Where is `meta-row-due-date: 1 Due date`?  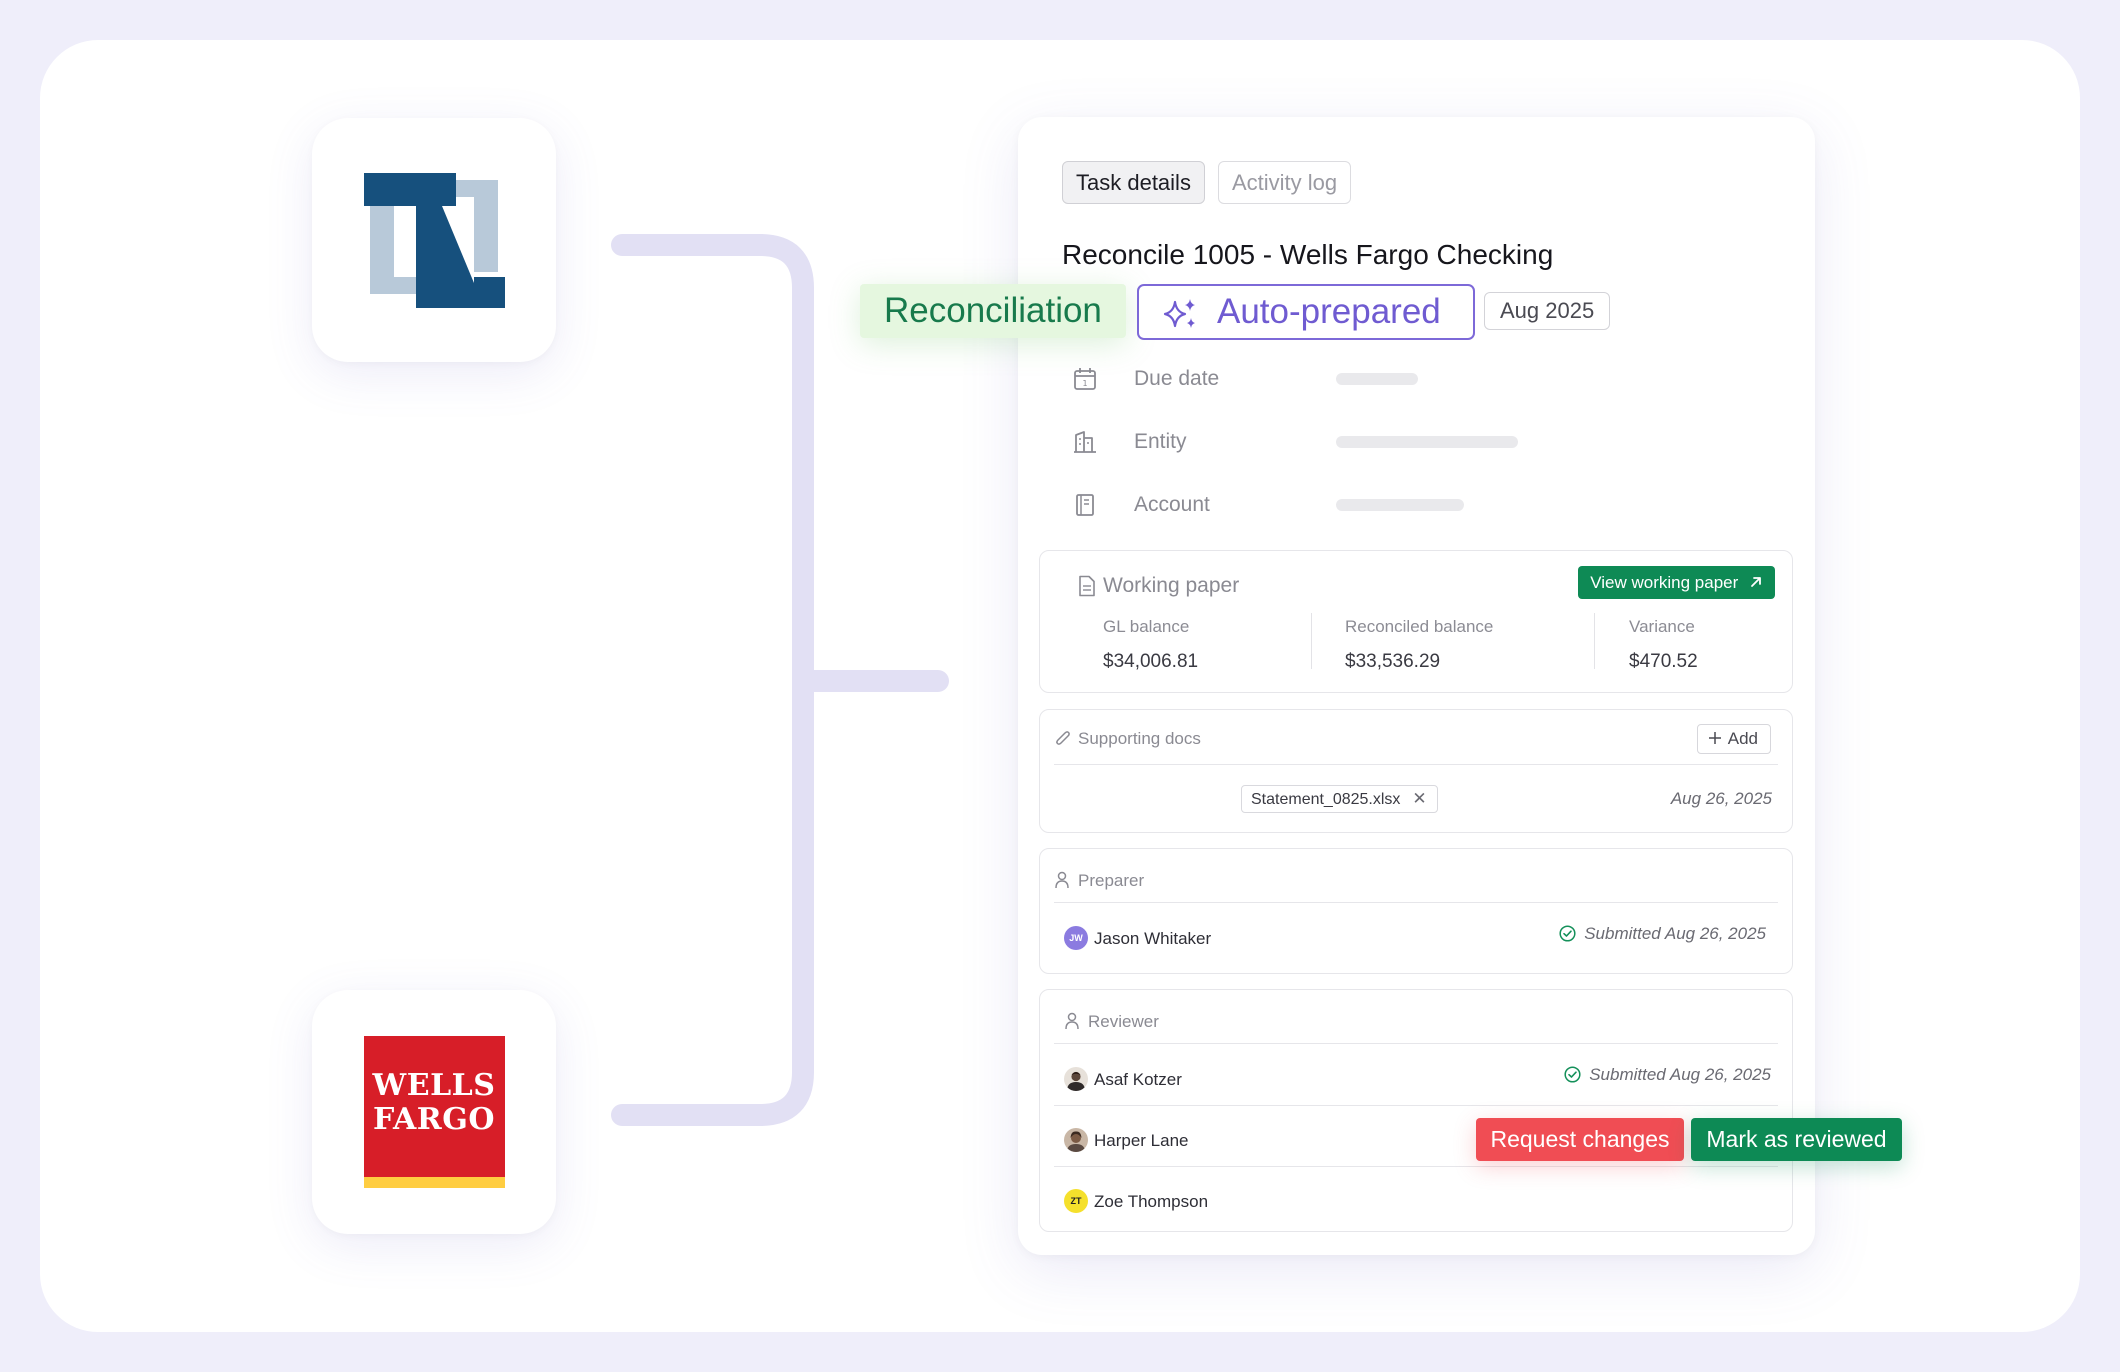 meta-row-due-date: 1 Due date is located at coordinates (1352, 379).